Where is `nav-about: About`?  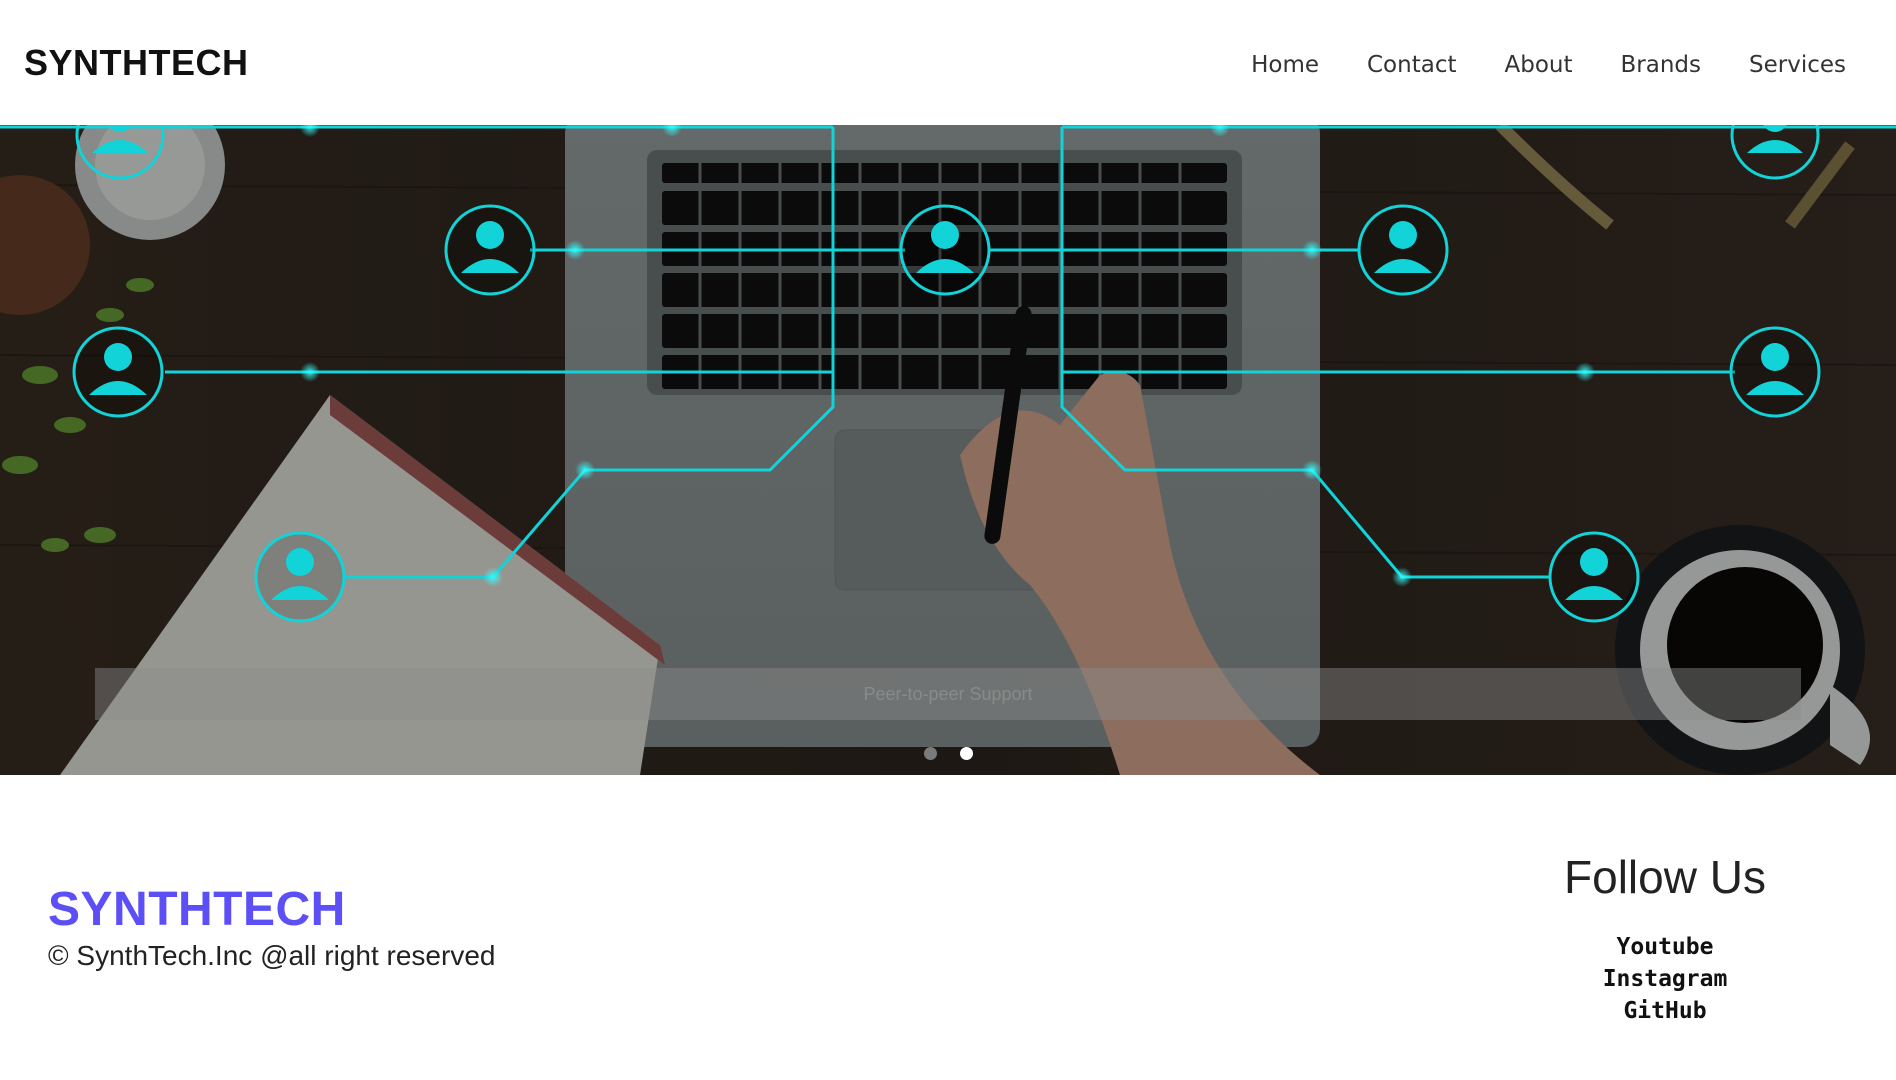
nav-about: About is located at coordinates (1538, 65).